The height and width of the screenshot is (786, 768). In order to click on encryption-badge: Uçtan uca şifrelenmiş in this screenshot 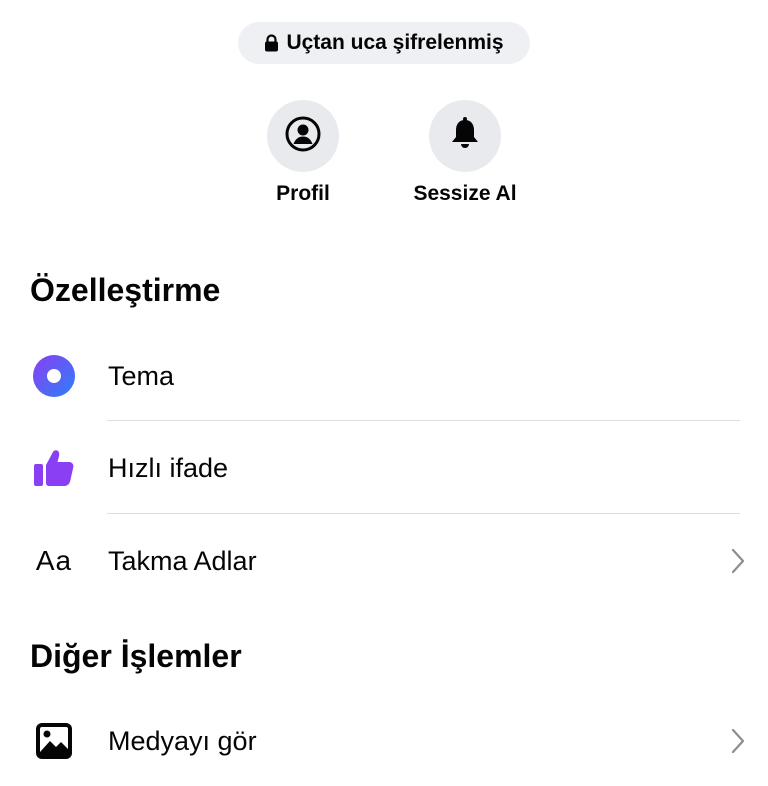, I will do `click(384, 43)`.